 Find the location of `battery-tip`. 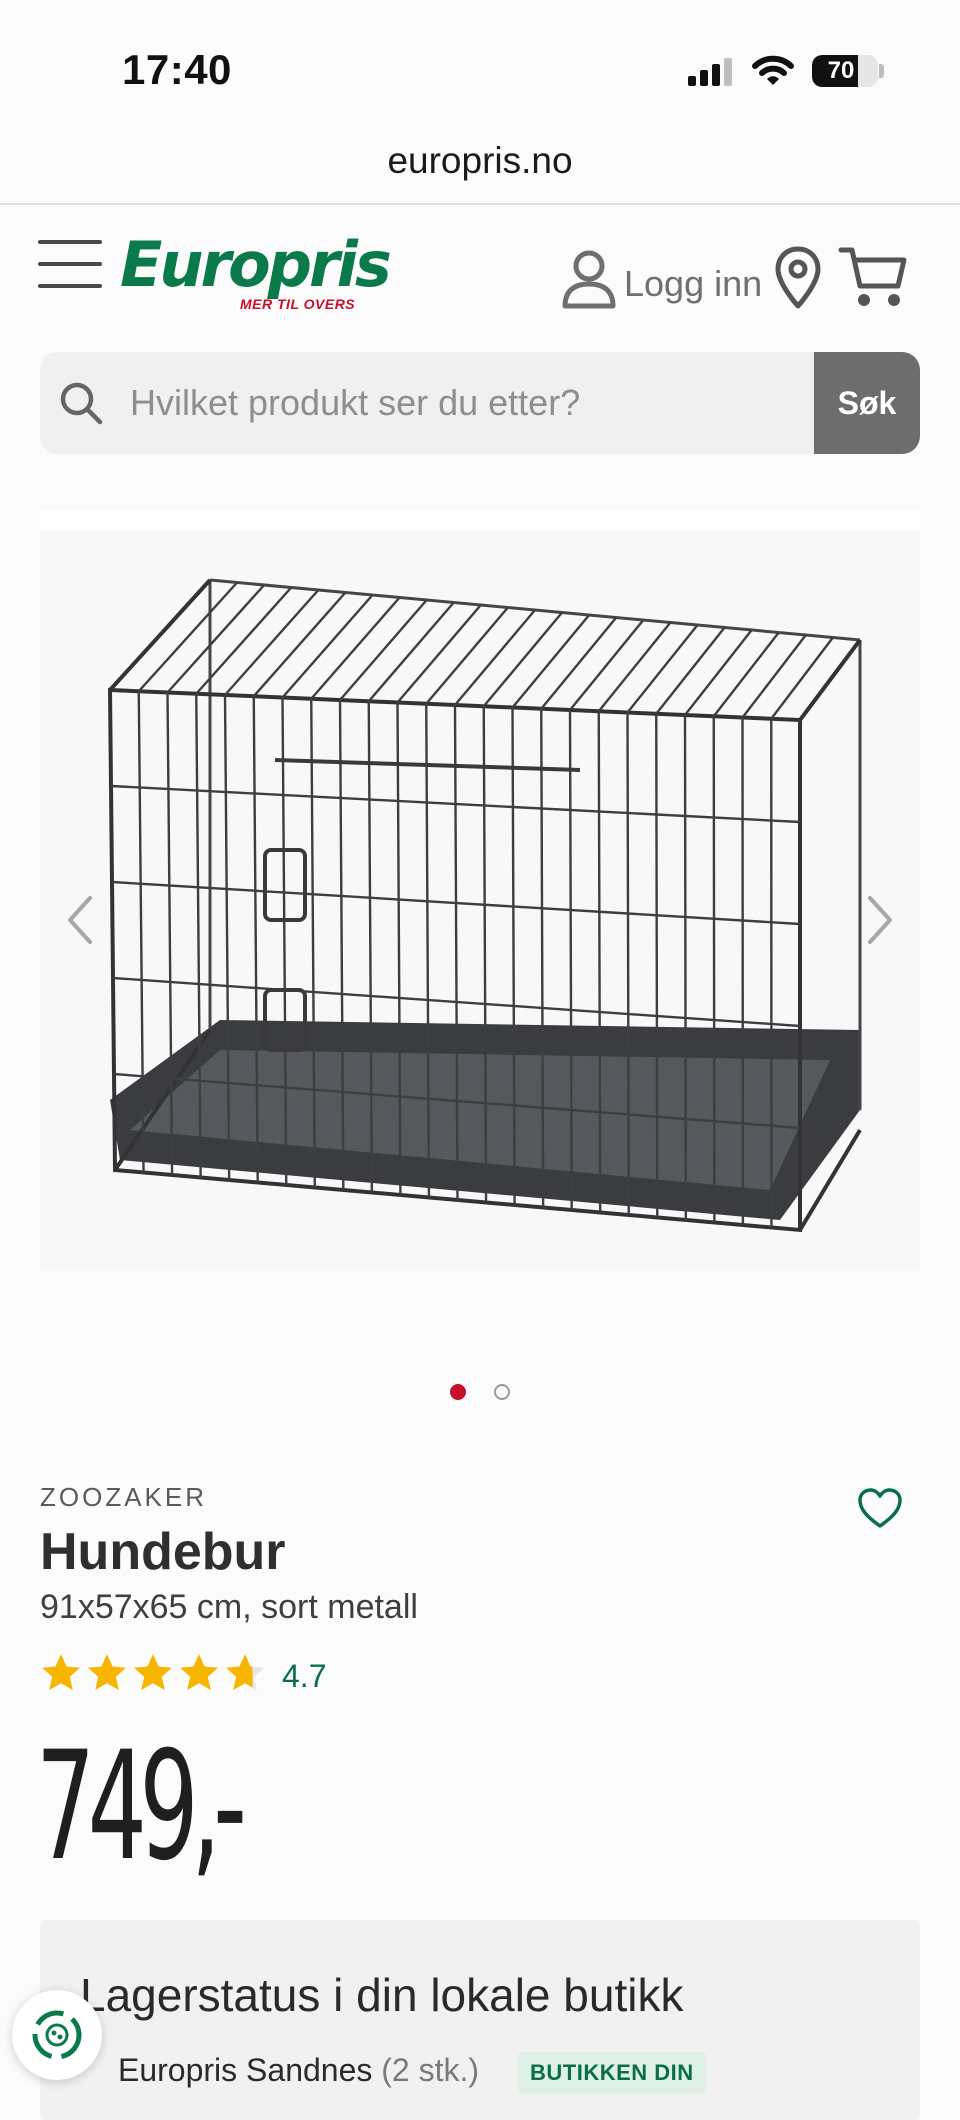

battery-tip is located at coordinates (881, 71).